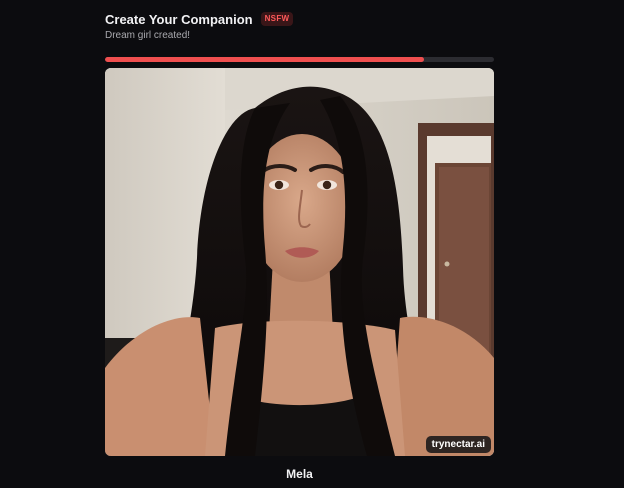 The image size is (624, 488). I want to click on status-message: Dream girl created!, so click(148, 35).